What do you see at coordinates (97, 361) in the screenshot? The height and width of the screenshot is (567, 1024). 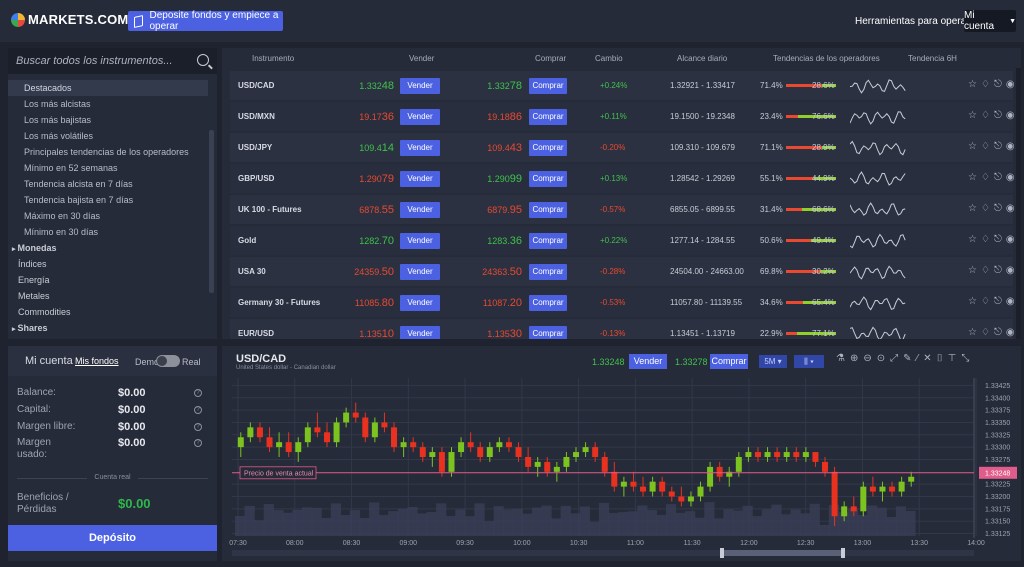 I see `my-funds-link: Mis fondos` at bounding box center [97, 361].